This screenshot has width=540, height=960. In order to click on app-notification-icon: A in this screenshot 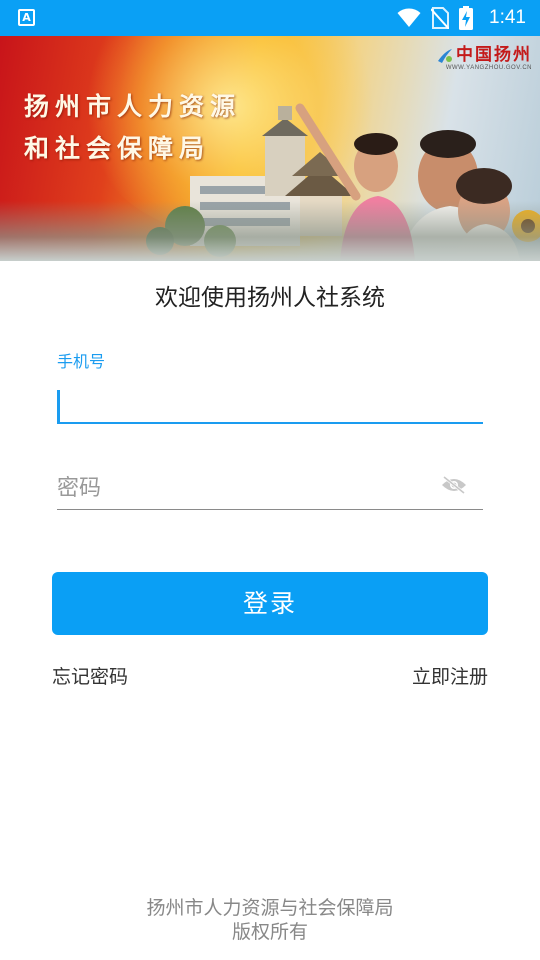, I will do `click(26, 17)`.